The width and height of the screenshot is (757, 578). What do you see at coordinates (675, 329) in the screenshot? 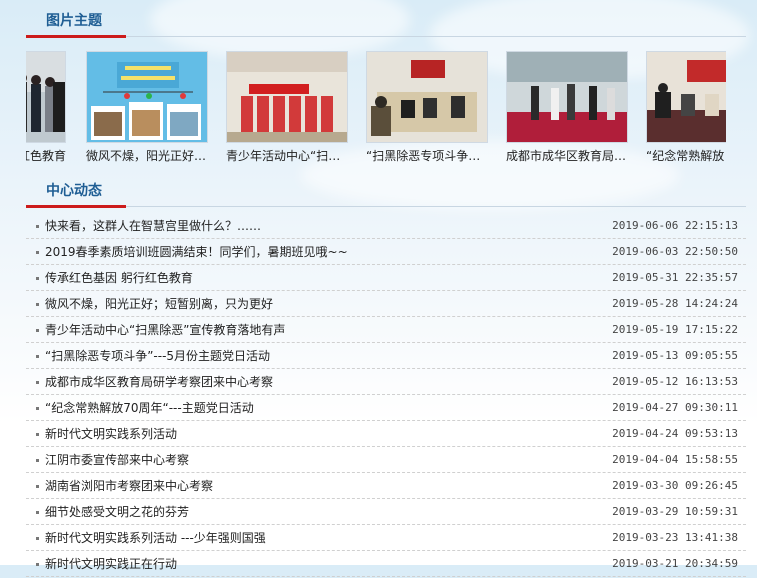
I see `news-date: 2019-05-19 17:15:22` at bounding box center [675, 329].